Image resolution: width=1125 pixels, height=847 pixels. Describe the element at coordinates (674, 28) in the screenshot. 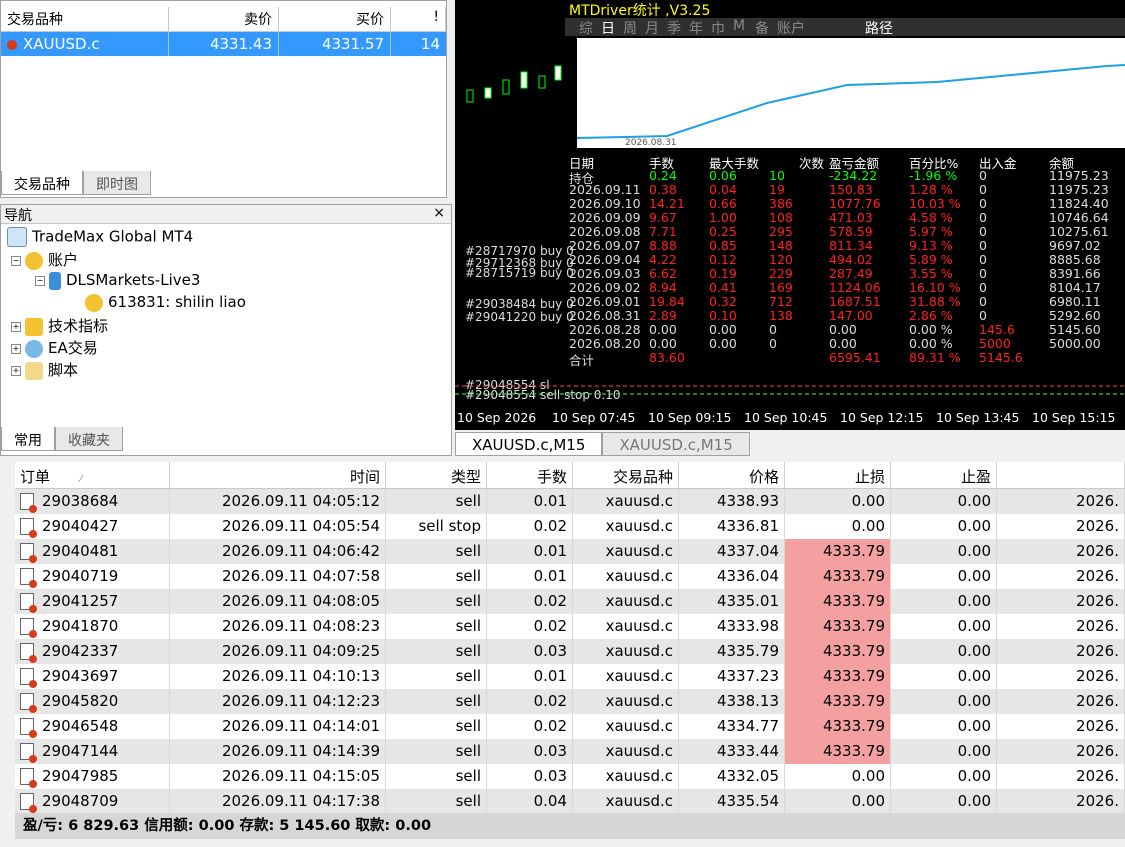

I see `period-tab-4: 季` at that location.